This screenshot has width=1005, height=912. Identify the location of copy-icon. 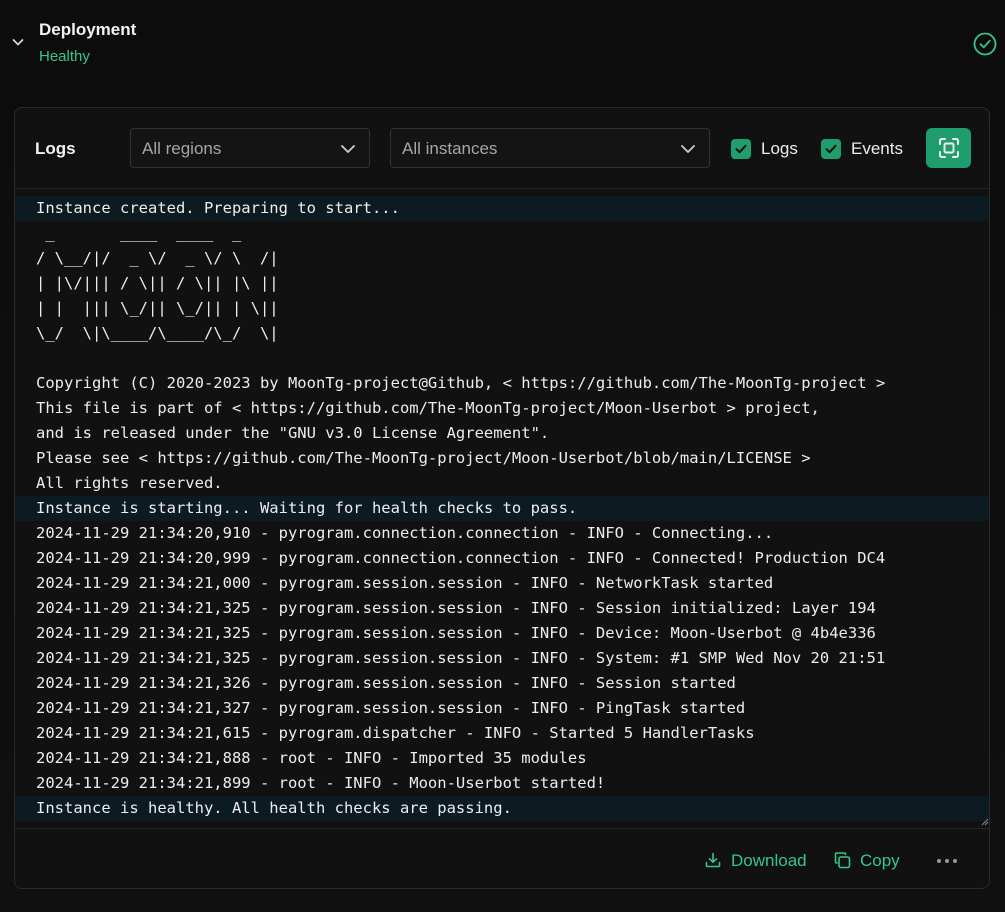
(842, 860).